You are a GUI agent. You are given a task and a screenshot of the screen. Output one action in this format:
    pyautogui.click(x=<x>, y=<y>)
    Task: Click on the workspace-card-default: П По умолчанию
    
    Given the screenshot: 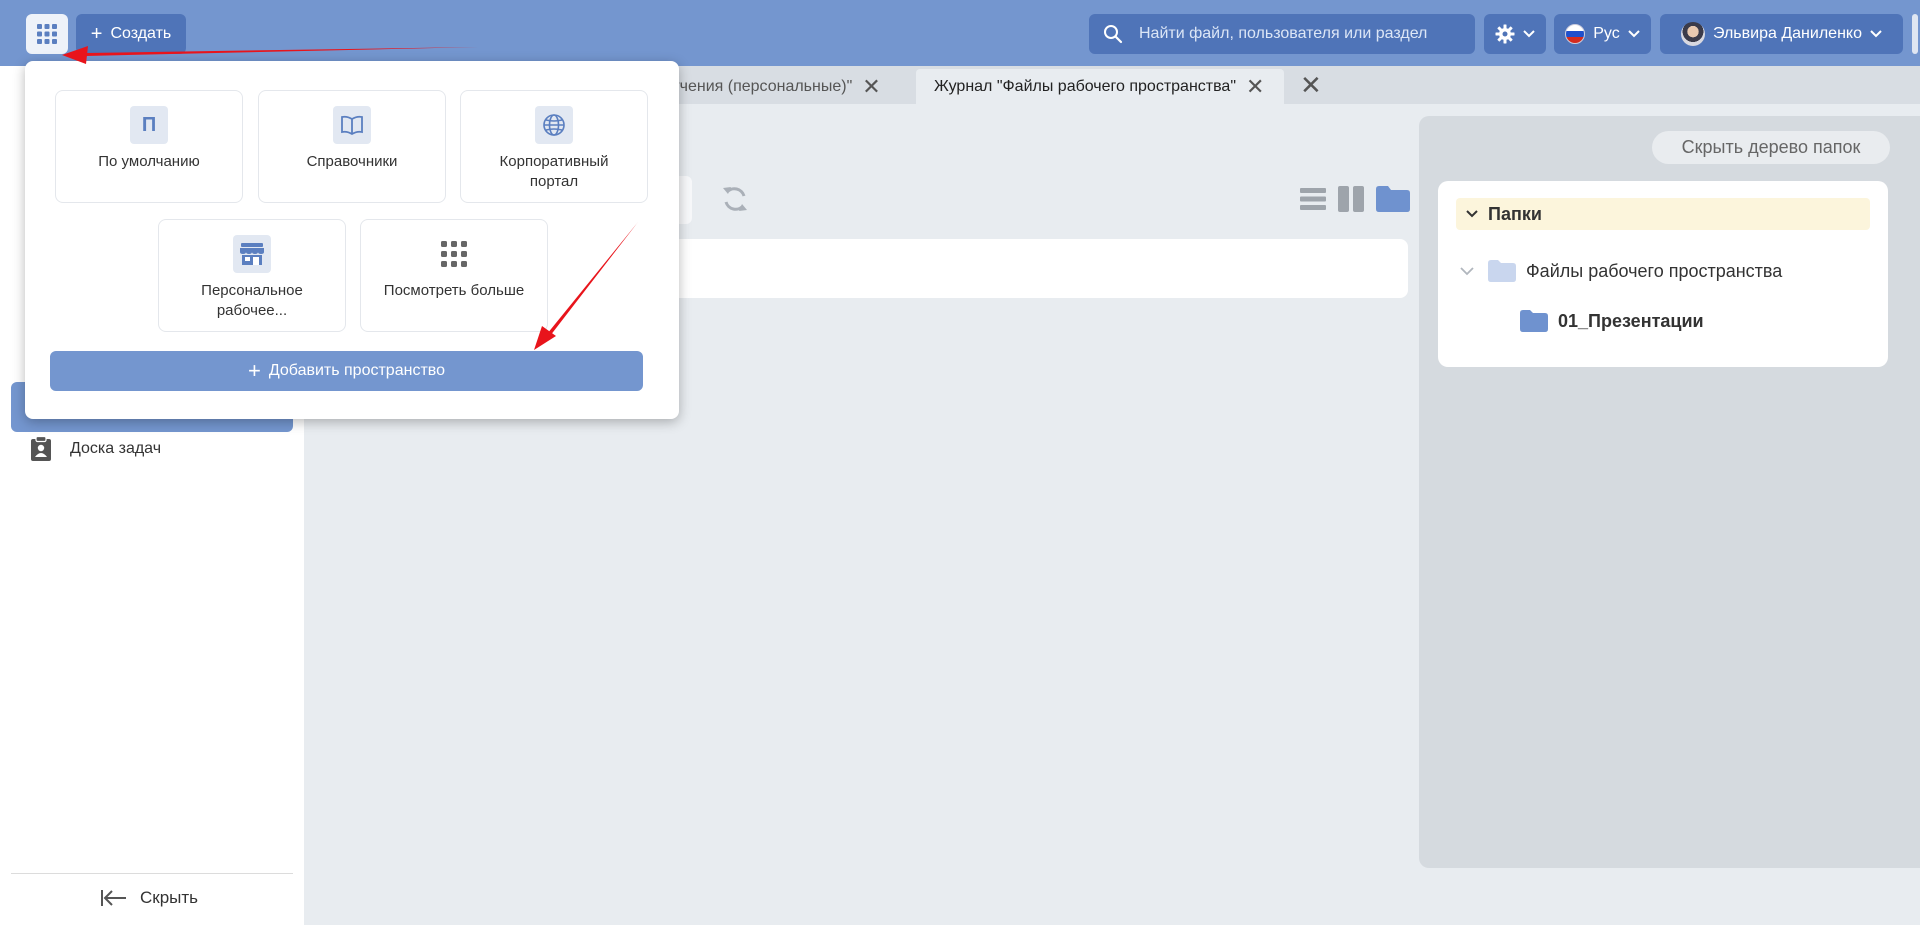 What is the action you would take?
    pyautogui.click(x=149, y=146)
    